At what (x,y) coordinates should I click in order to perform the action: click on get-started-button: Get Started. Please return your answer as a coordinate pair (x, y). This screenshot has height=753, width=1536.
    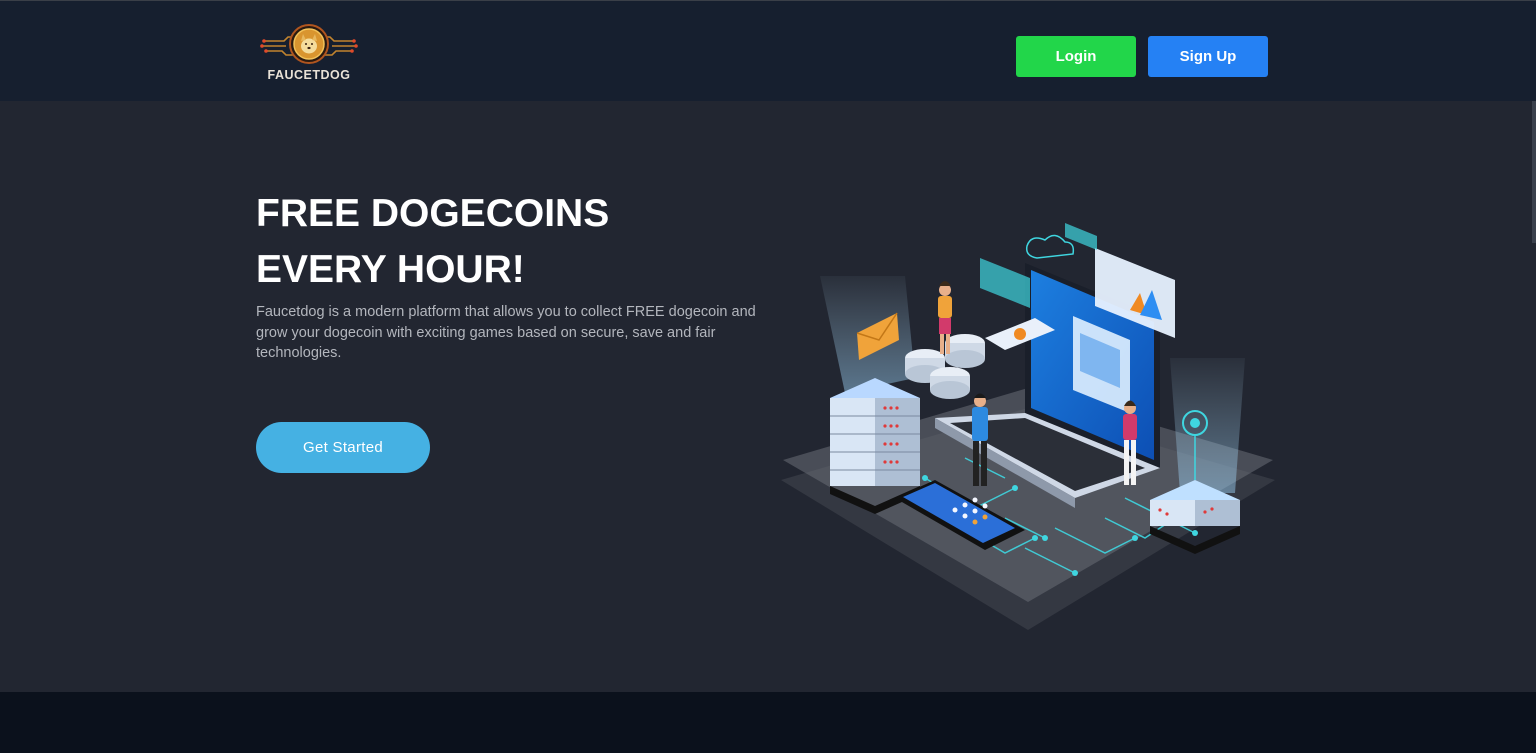
    Looking at the image, I should click on (343, 447).